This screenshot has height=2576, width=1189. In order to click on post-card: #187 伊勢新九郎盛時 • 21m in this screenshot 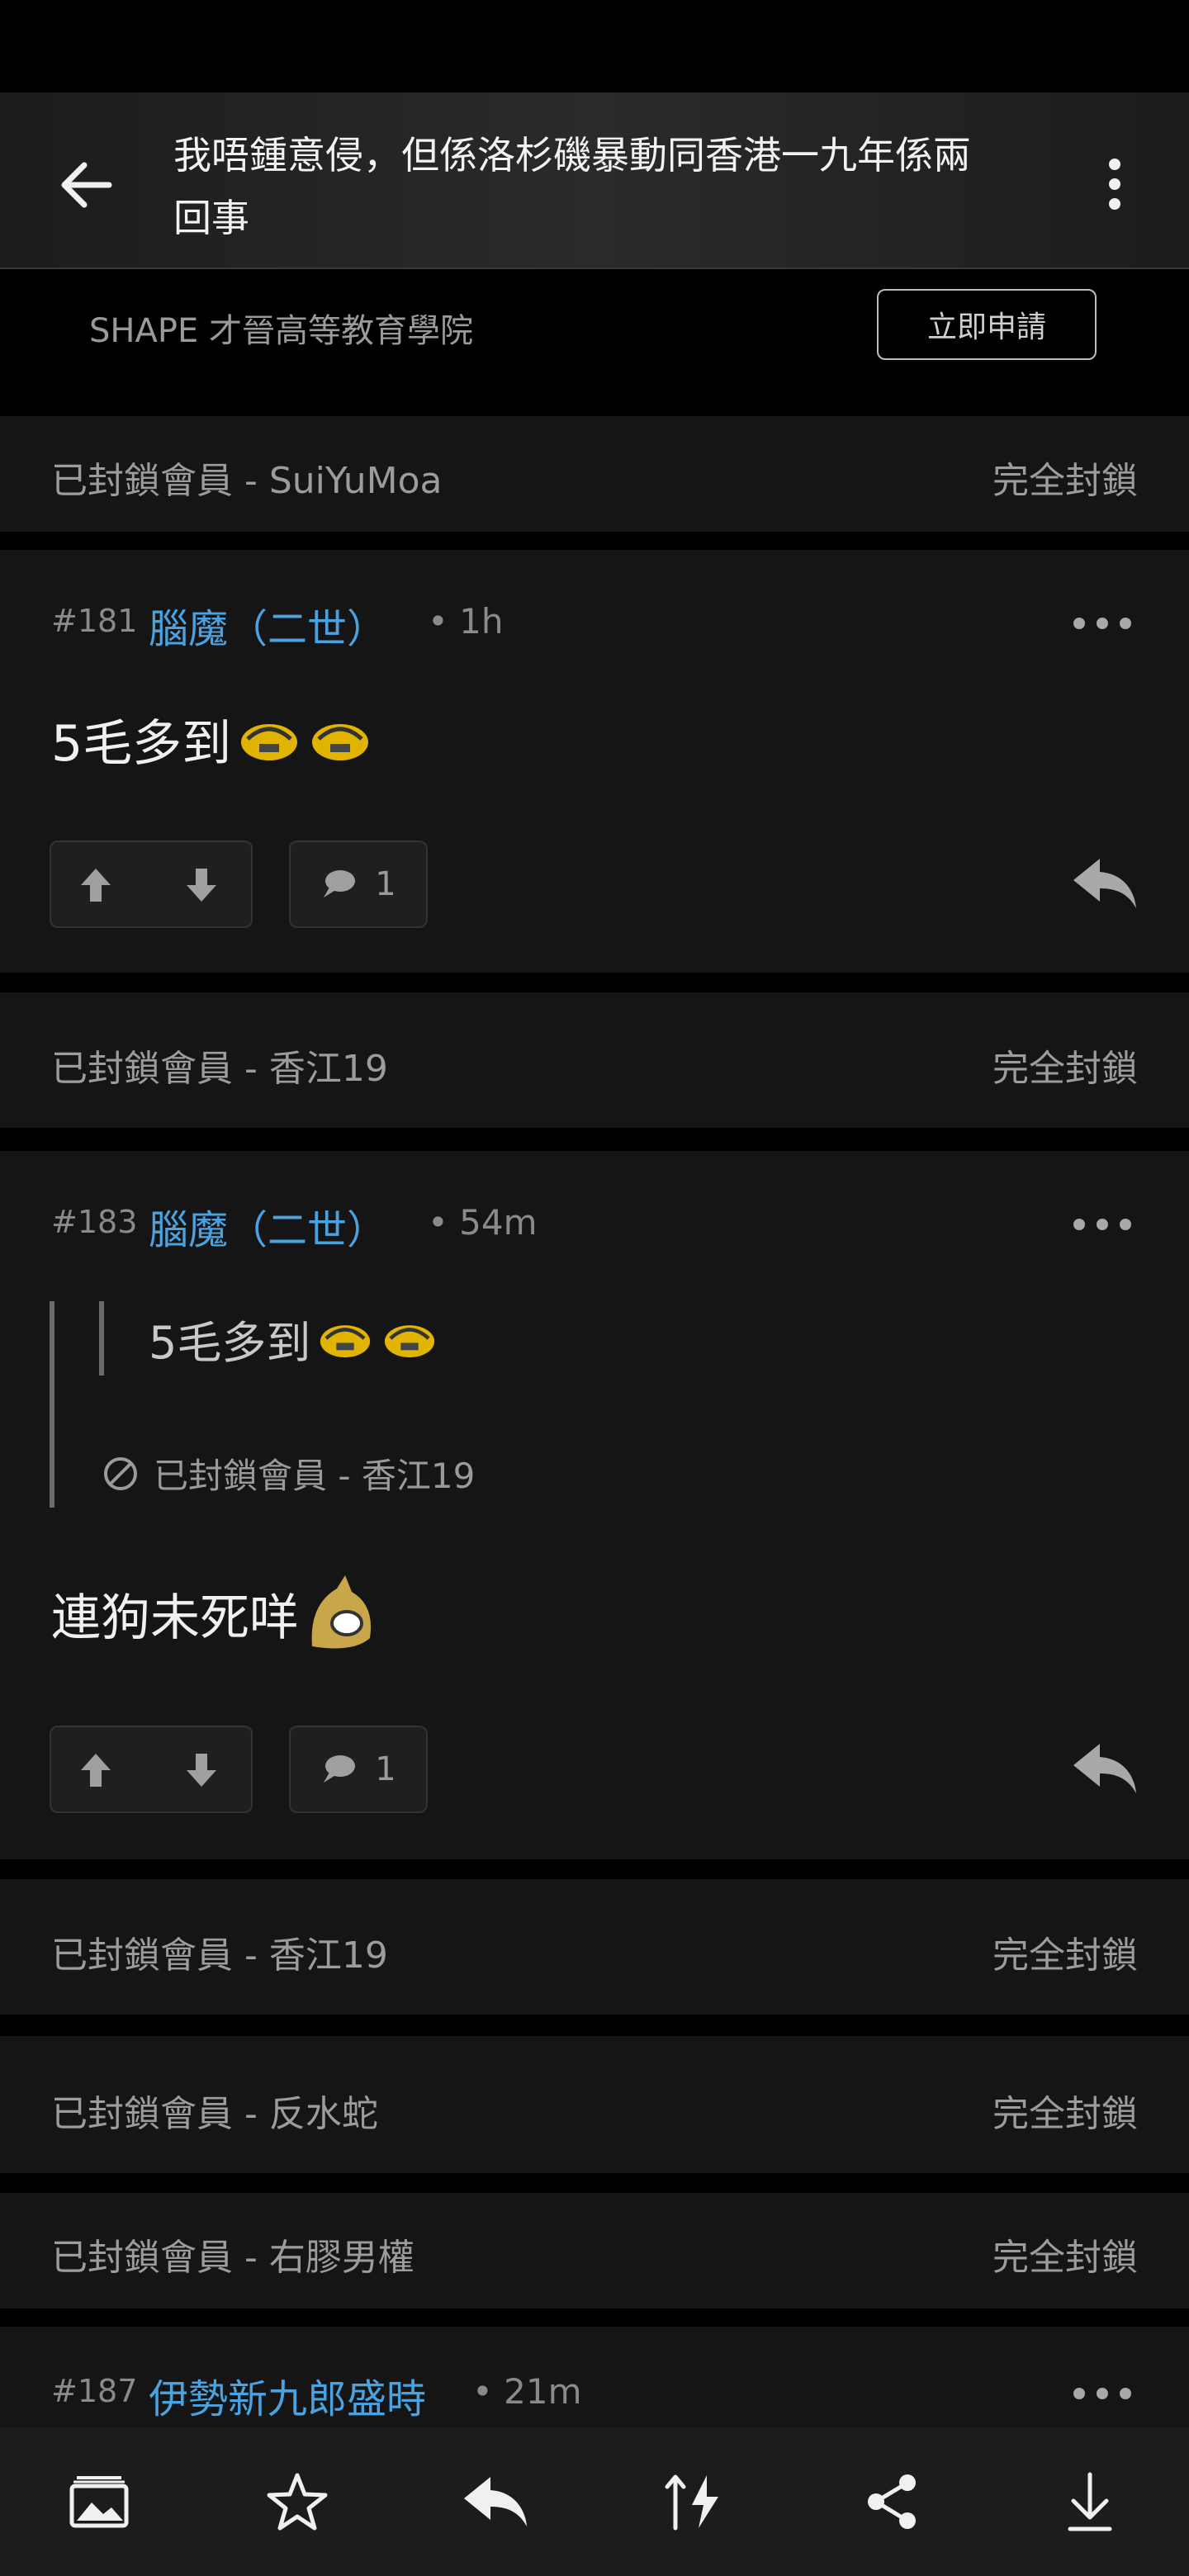, I will do `click(594, 2377)`.